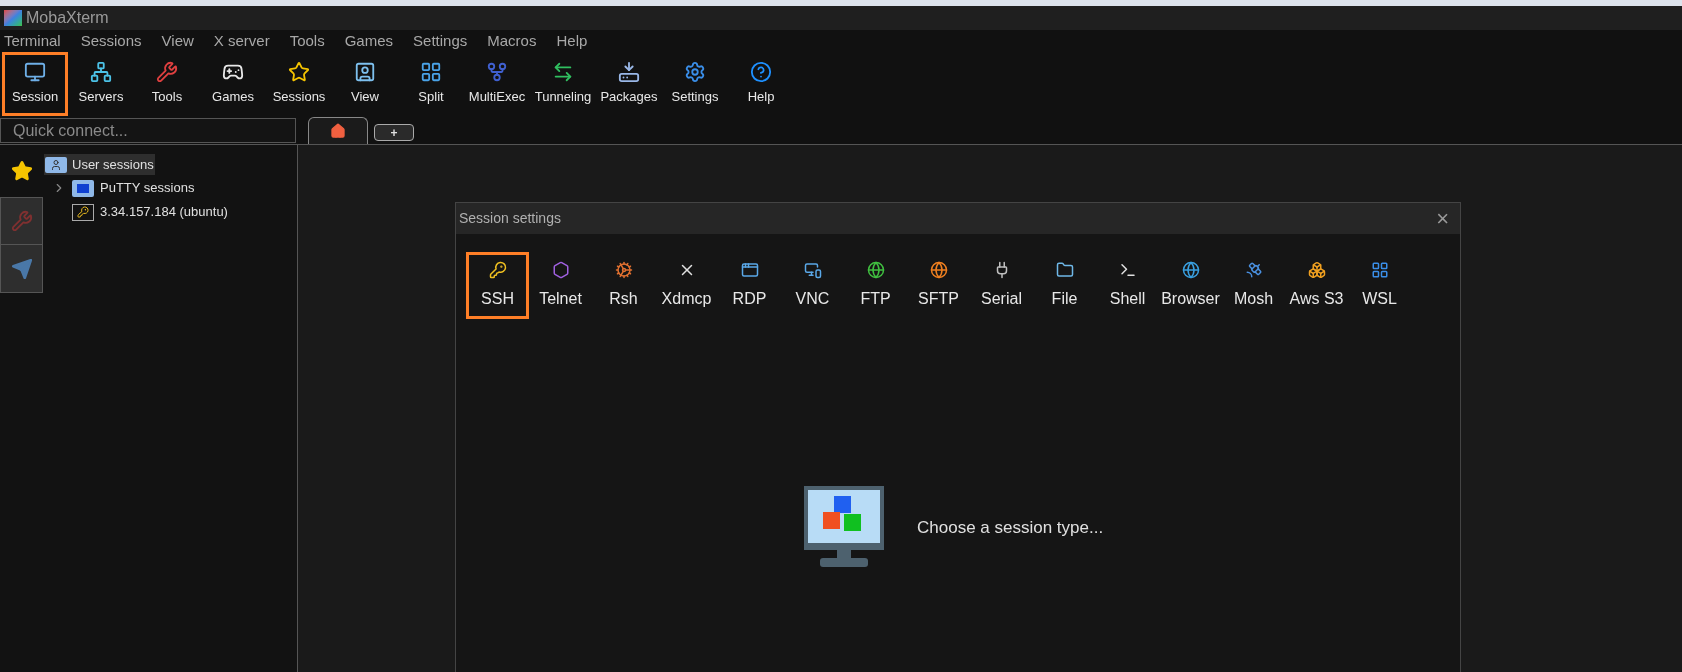  What do you see at coordinates (844, 527) in the screenshot?
I see `monitor-cubes-icon` at bounding box center [844, 527].